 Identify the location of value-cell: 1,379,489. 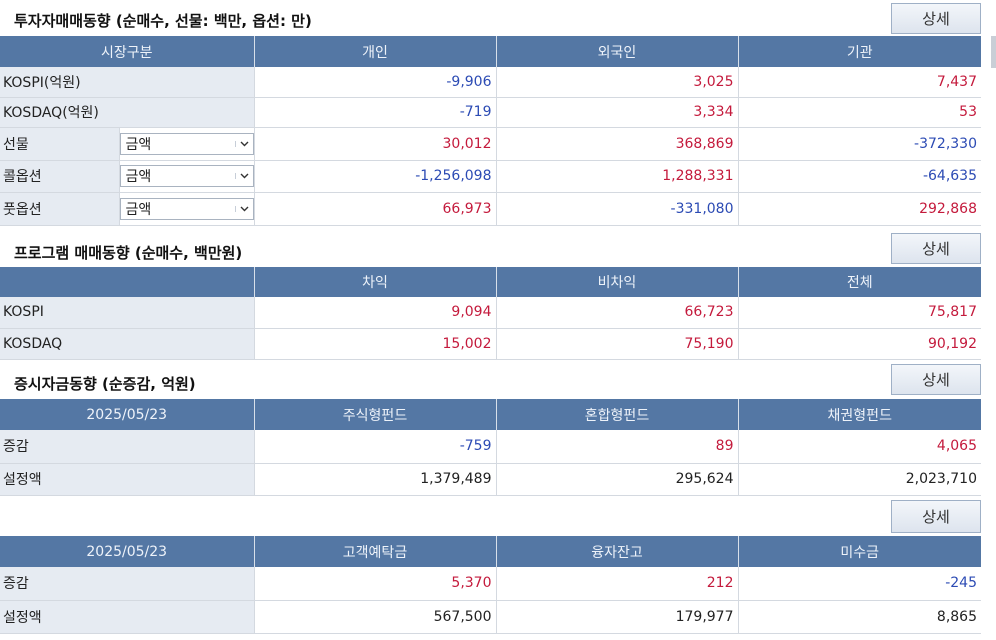
(375, 479).